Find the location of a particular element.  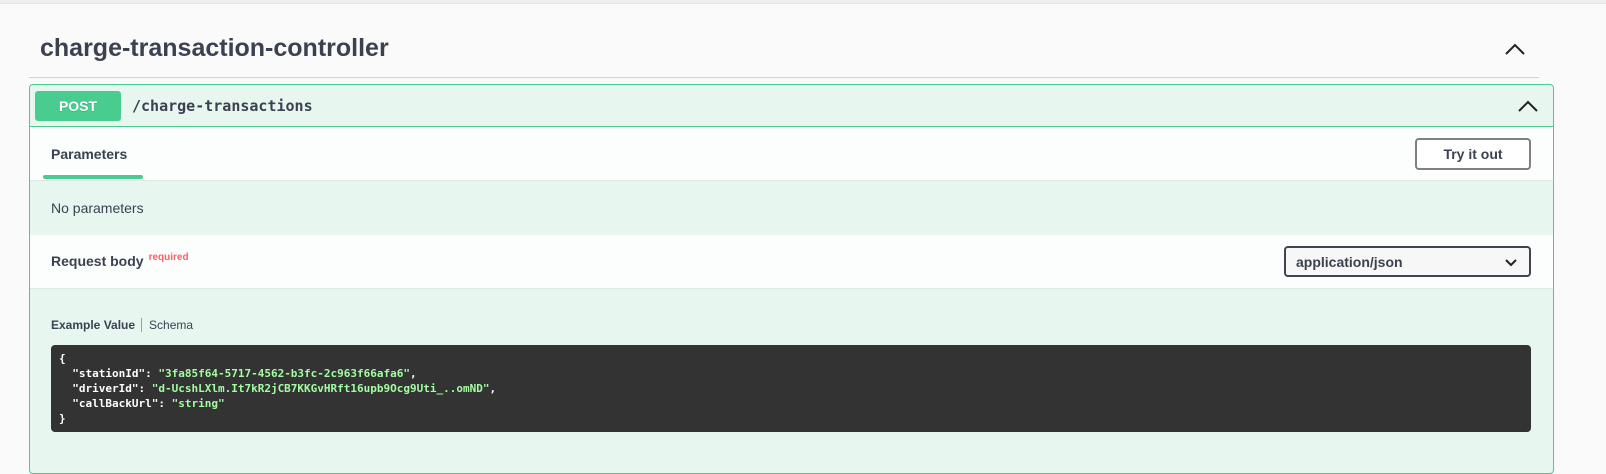

chevron-down-icon is located at coordinates (1511, 262).